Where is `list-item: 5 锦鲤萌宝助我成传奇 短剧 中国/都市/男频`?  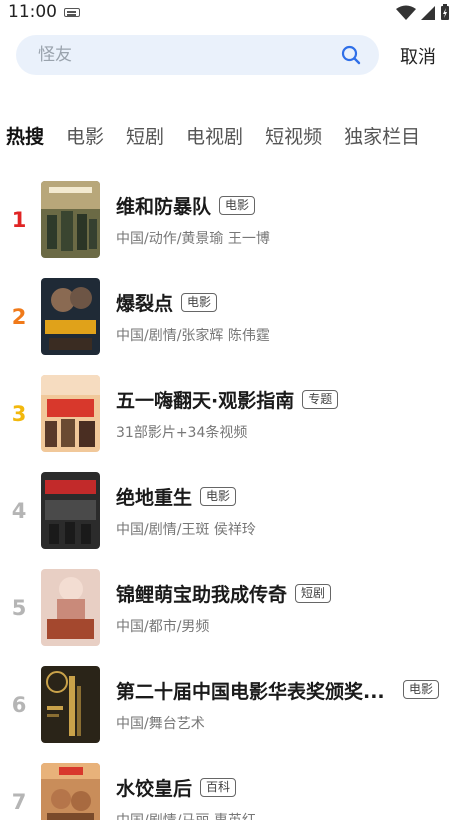
list-item: 5 锦鲤萌宝助我成传奇 短剧 中国/都市/男频 is located at coordinates (229, 616).